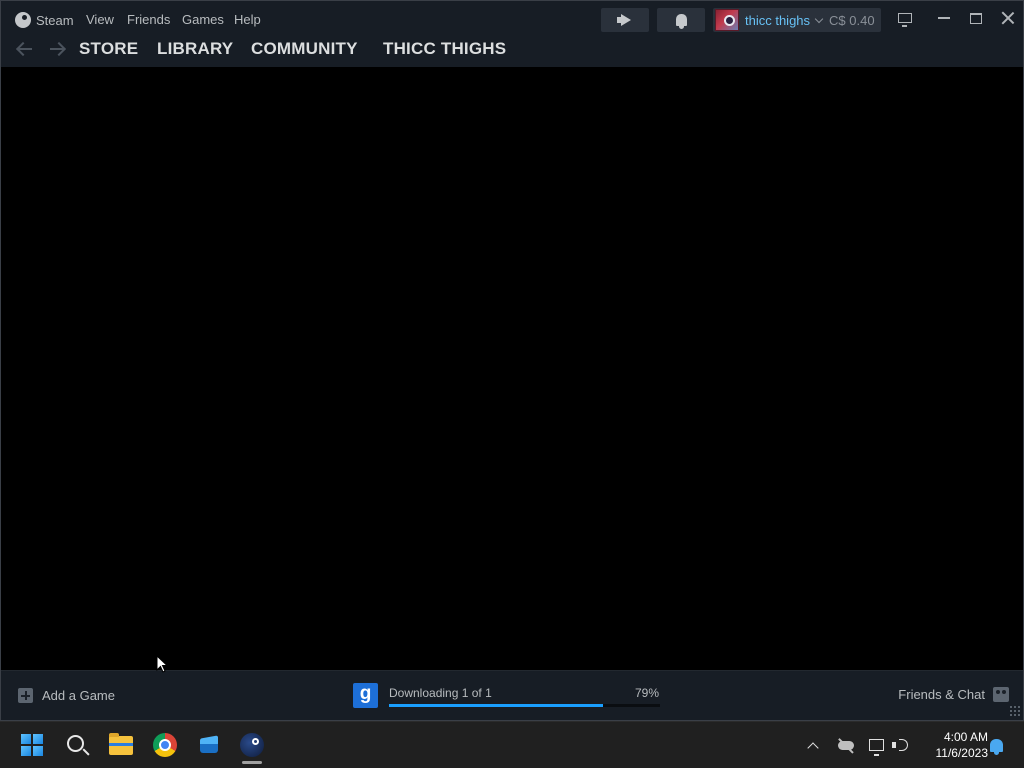  What do you see at coordinates (440, 693) in the screenshot?
I see `download-status-text: Downloading 1 of 1` at bounding box center [440, 693].